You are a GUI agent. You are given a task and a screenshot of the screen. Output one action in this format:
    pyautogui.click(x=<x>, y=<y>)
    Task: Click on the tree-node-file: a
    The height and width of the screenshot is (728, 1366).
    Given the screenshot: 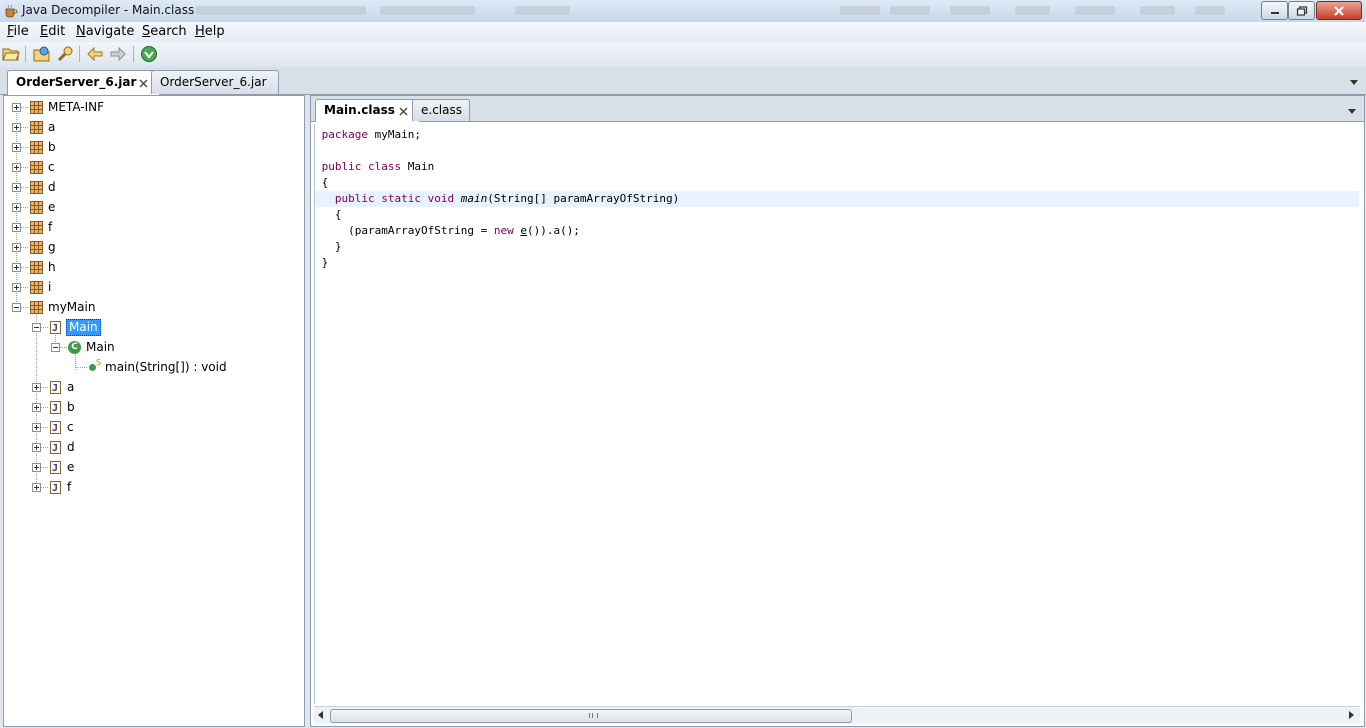 What is the action you would take?
    pyautogui.click(x=153, y=388)
    